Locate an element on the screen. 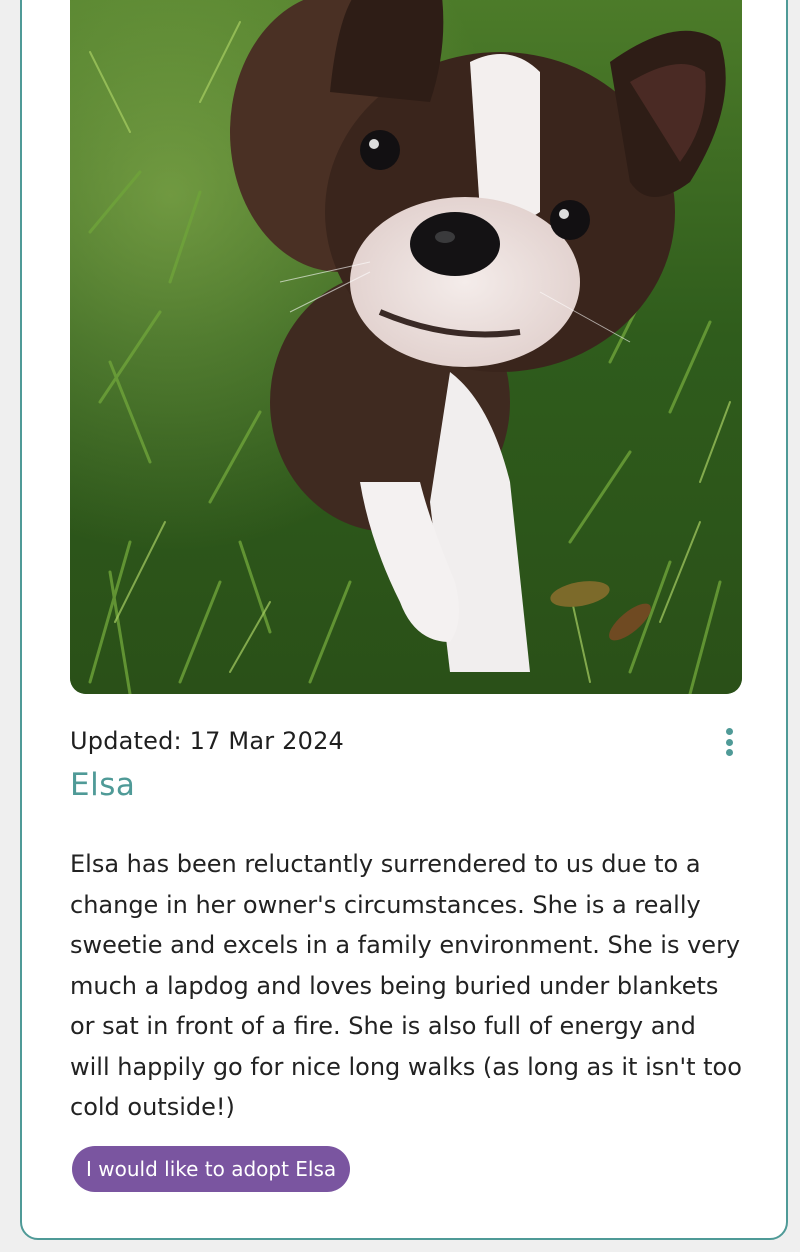 This screenshot has width=800, height=1252. adopt-button: I would like to adopt Elsa is located at coordinates (211, 1169).